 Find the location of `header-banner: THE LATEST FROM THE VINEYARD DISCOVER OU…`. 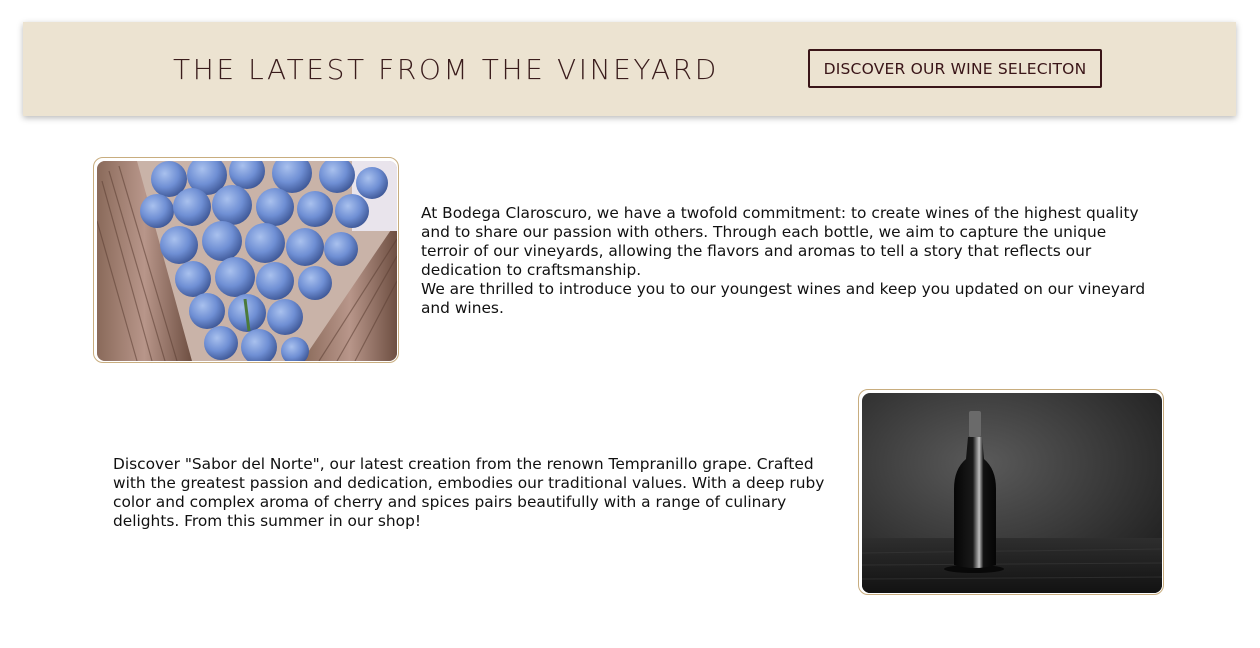

header-banner: THE LATEST FROM THE VINEYARD DISCOVER OU… is located at coordinates (629, 69).